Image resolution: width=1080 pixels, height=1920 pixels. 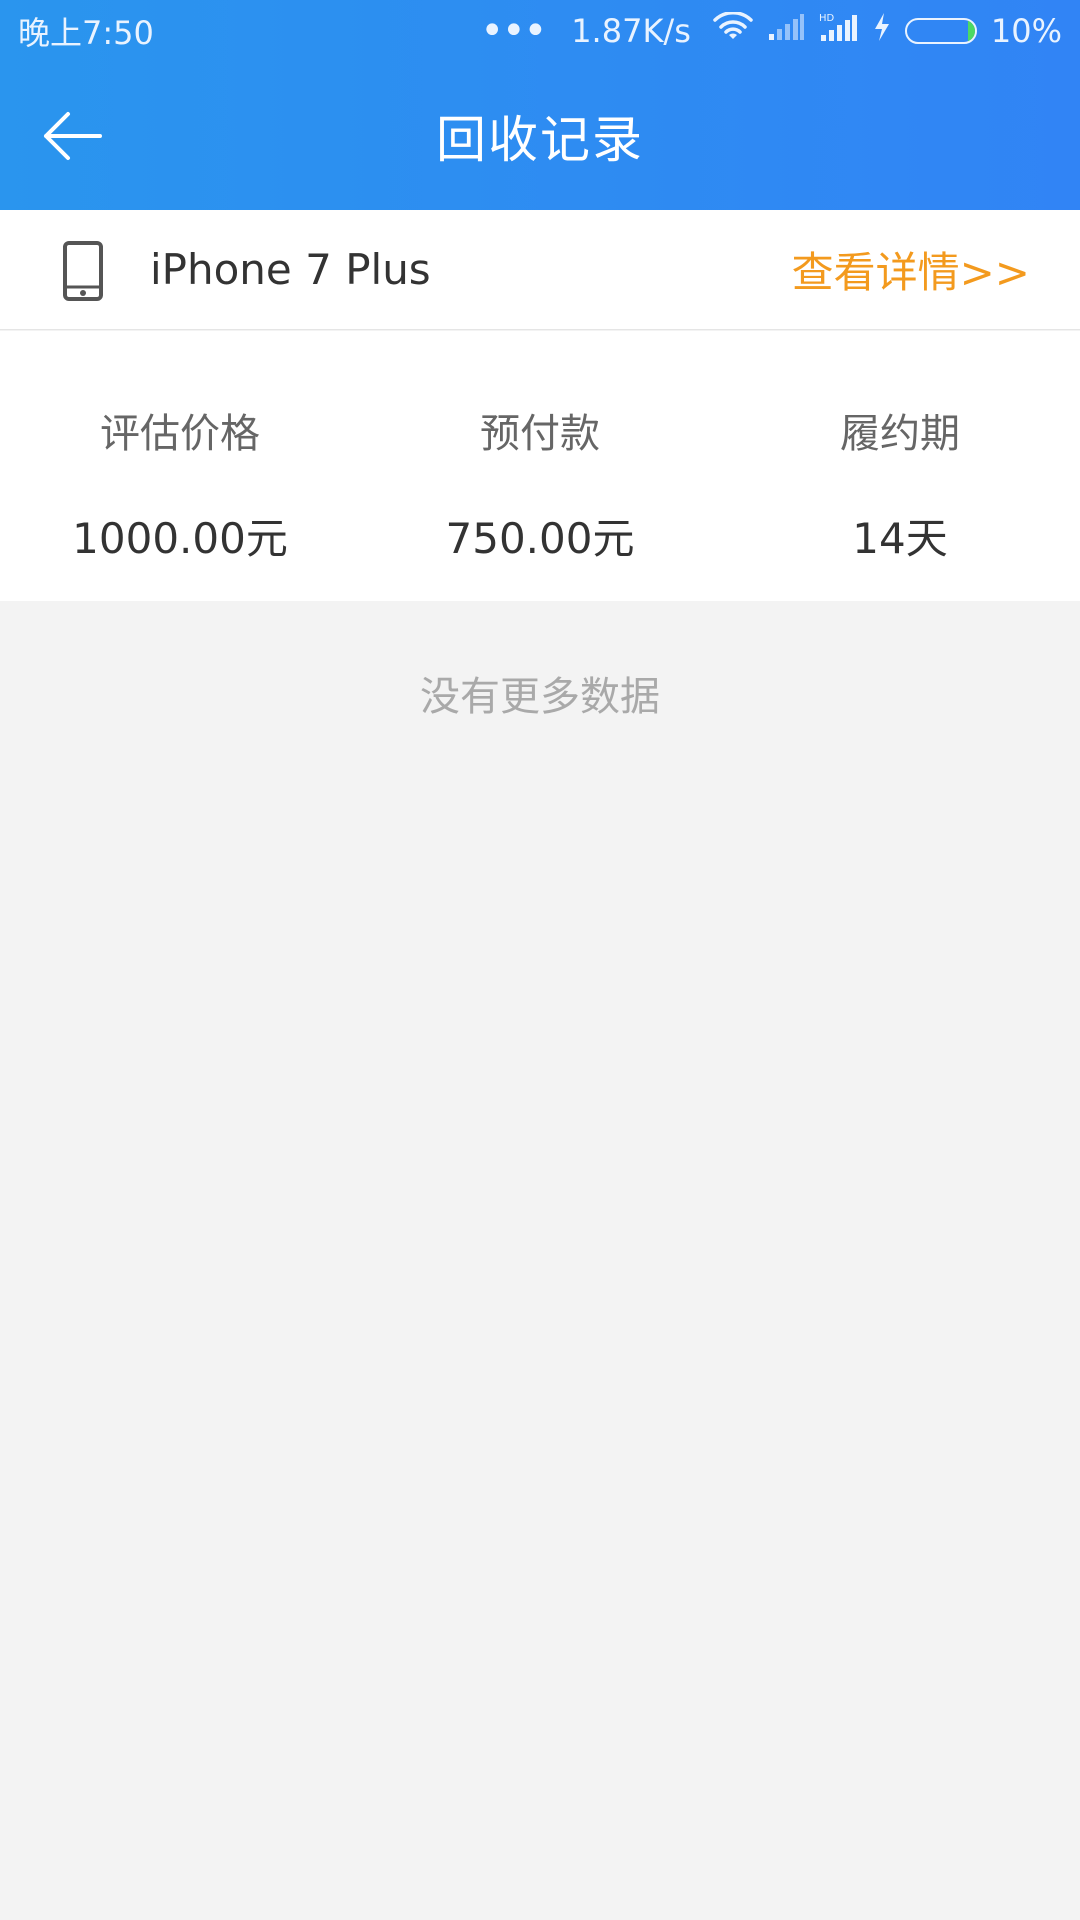 What do you see at coordinates (540, 697) in the screenshot?
I see `no-more-data: 没有更多数据` at bounding box center [540, 697].